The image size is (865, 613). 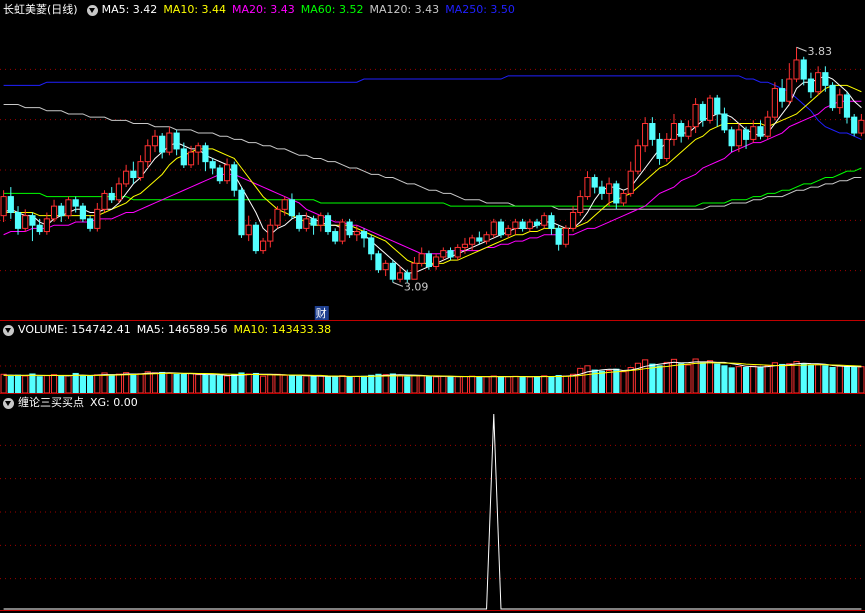 I want to click on indicator-xg: XG: 0.00, so click(x=114, y=402).